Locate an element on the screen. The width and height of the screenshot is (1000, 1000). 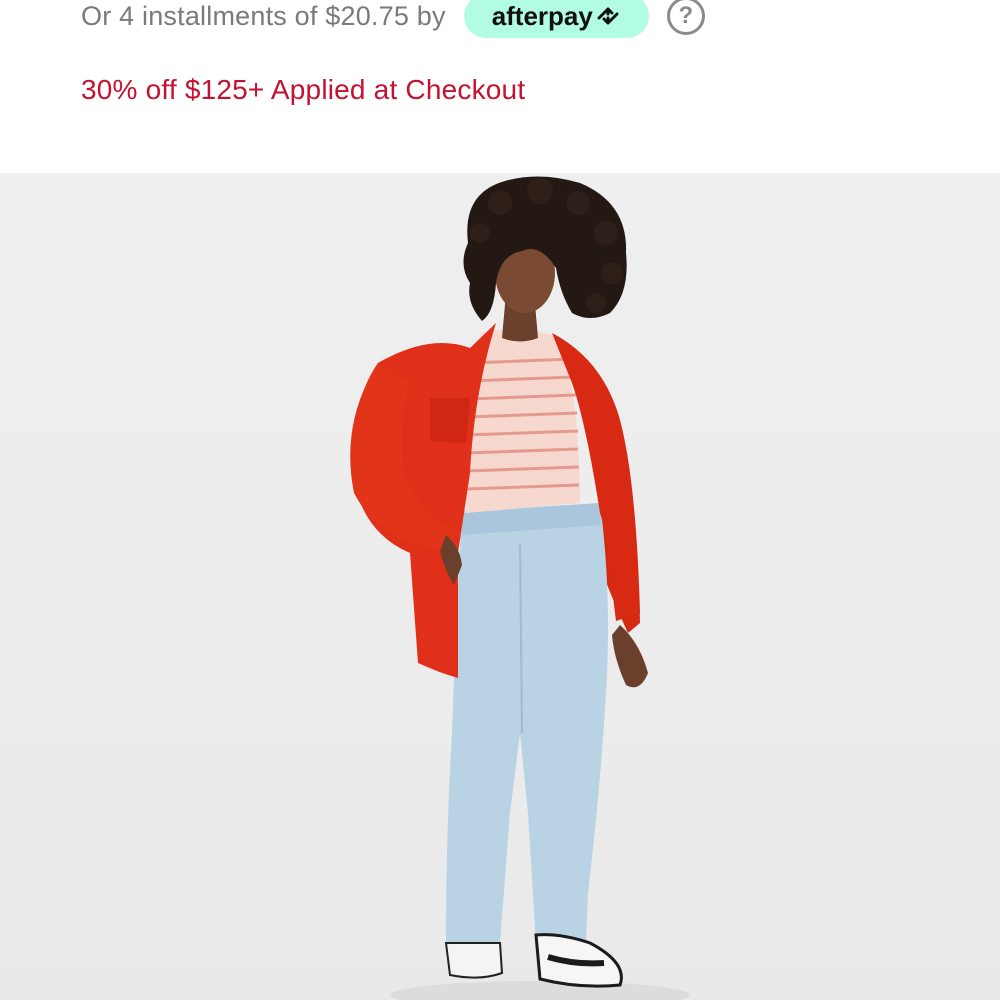
afterpay-arrows-icon is located at coordinates (608, 16).